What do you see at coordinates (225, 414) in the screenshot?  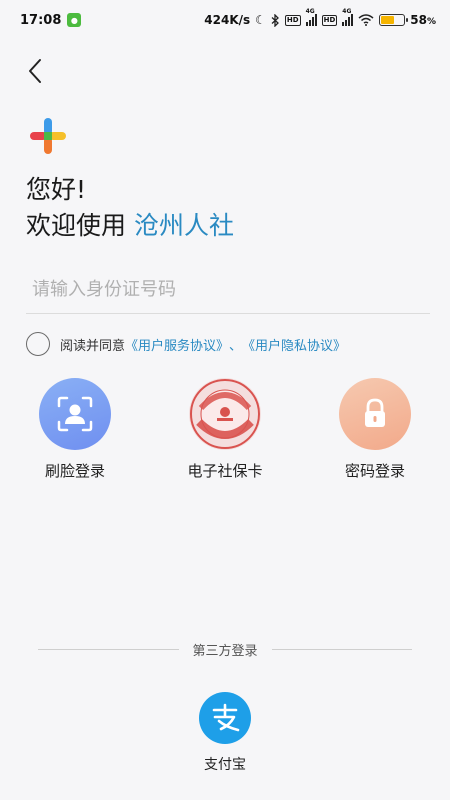 I see `social-security-card-icon` at bounding box center [225, 414].